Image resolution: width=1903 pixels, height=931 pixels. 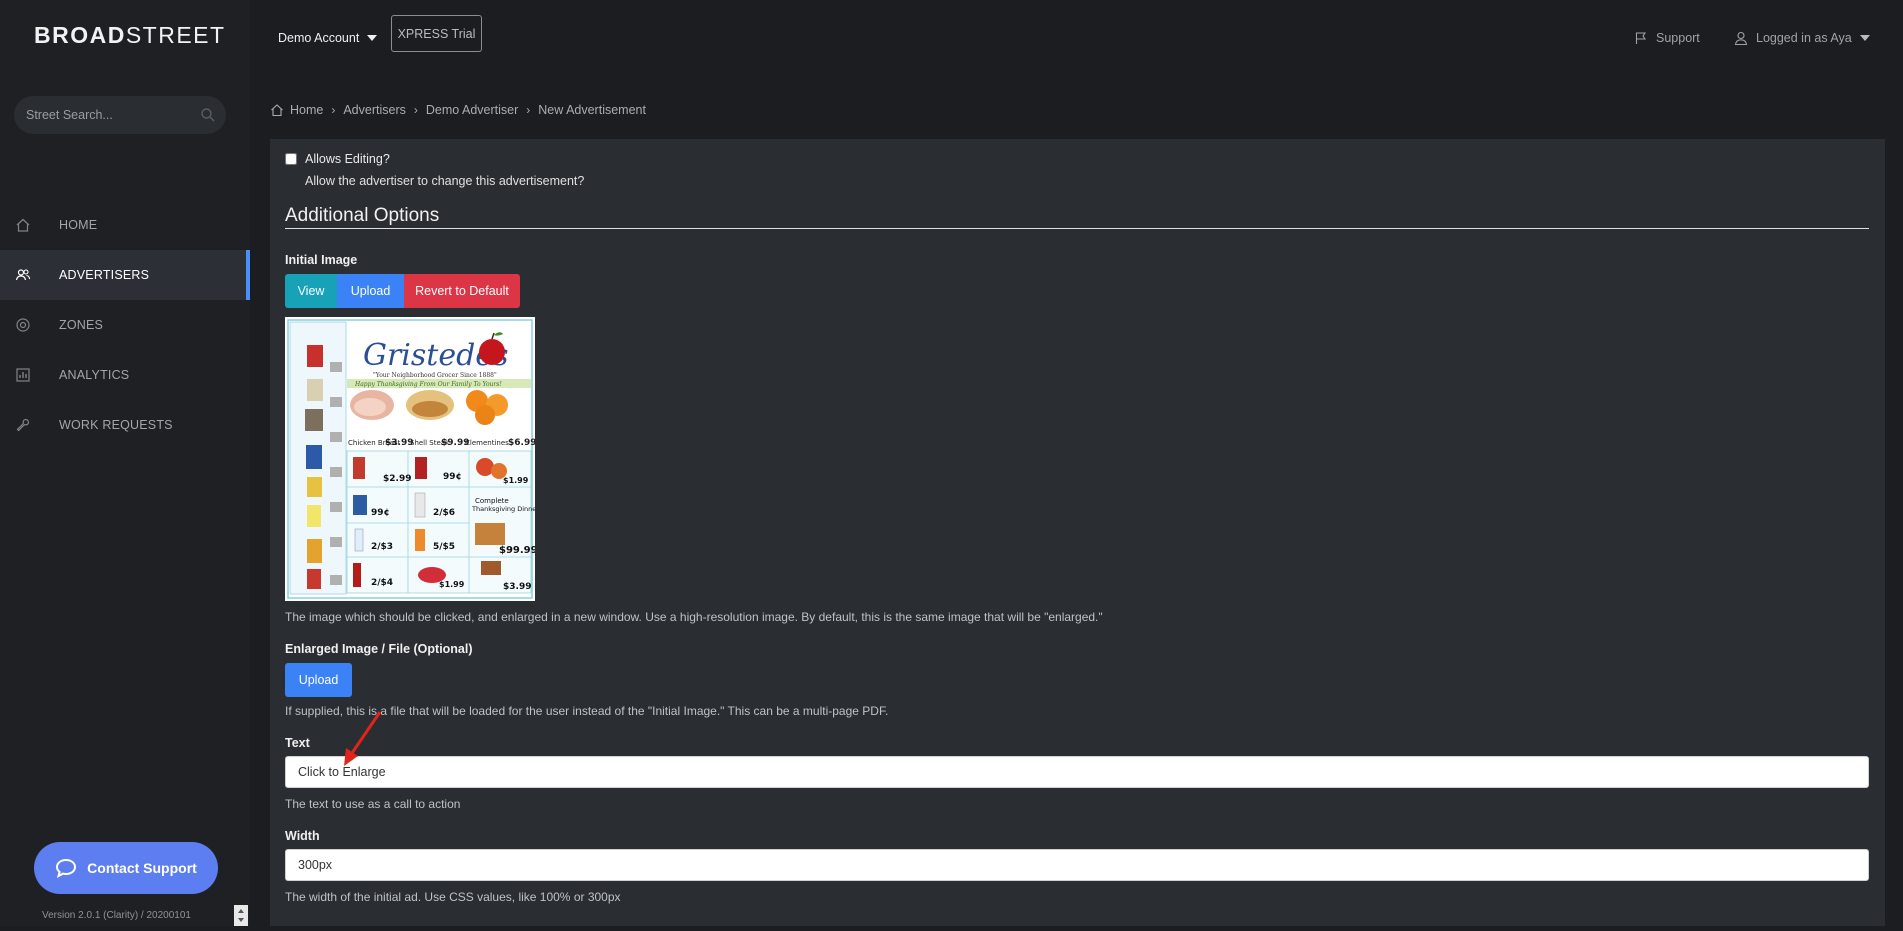 I want to click on svg-text: $3.99, so click(x=517, y=587).